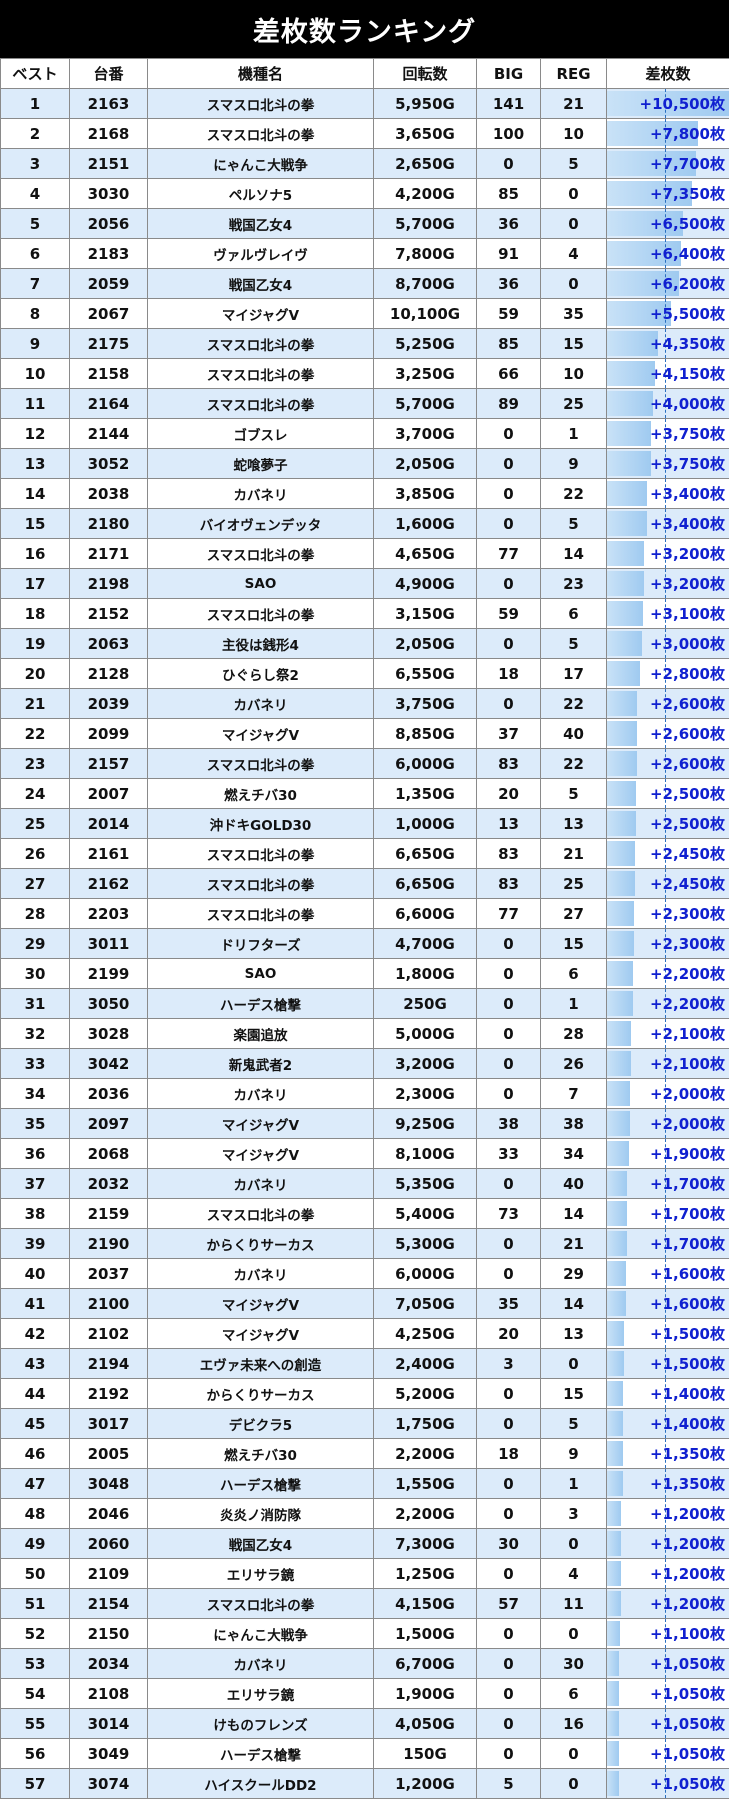  I want to click on rank-cell: 24, so click(35, 793).